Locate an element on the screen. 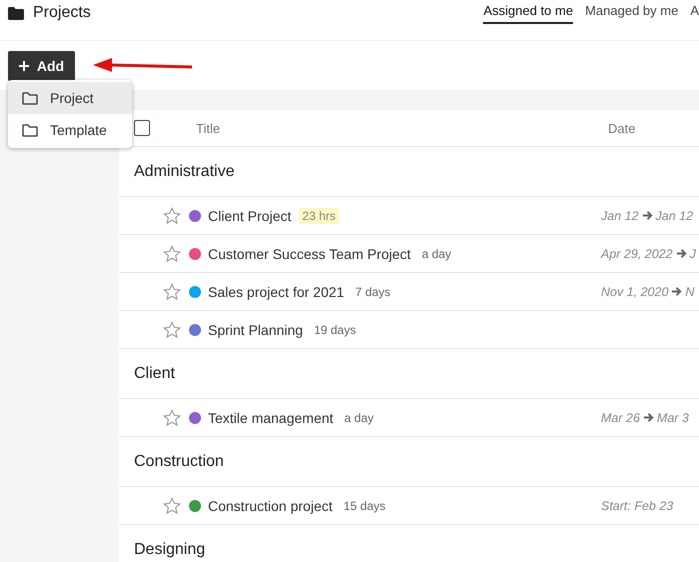 This screenshot has width=699, height=562. end-date: Mar 3 is located at coordinates (672, 417).